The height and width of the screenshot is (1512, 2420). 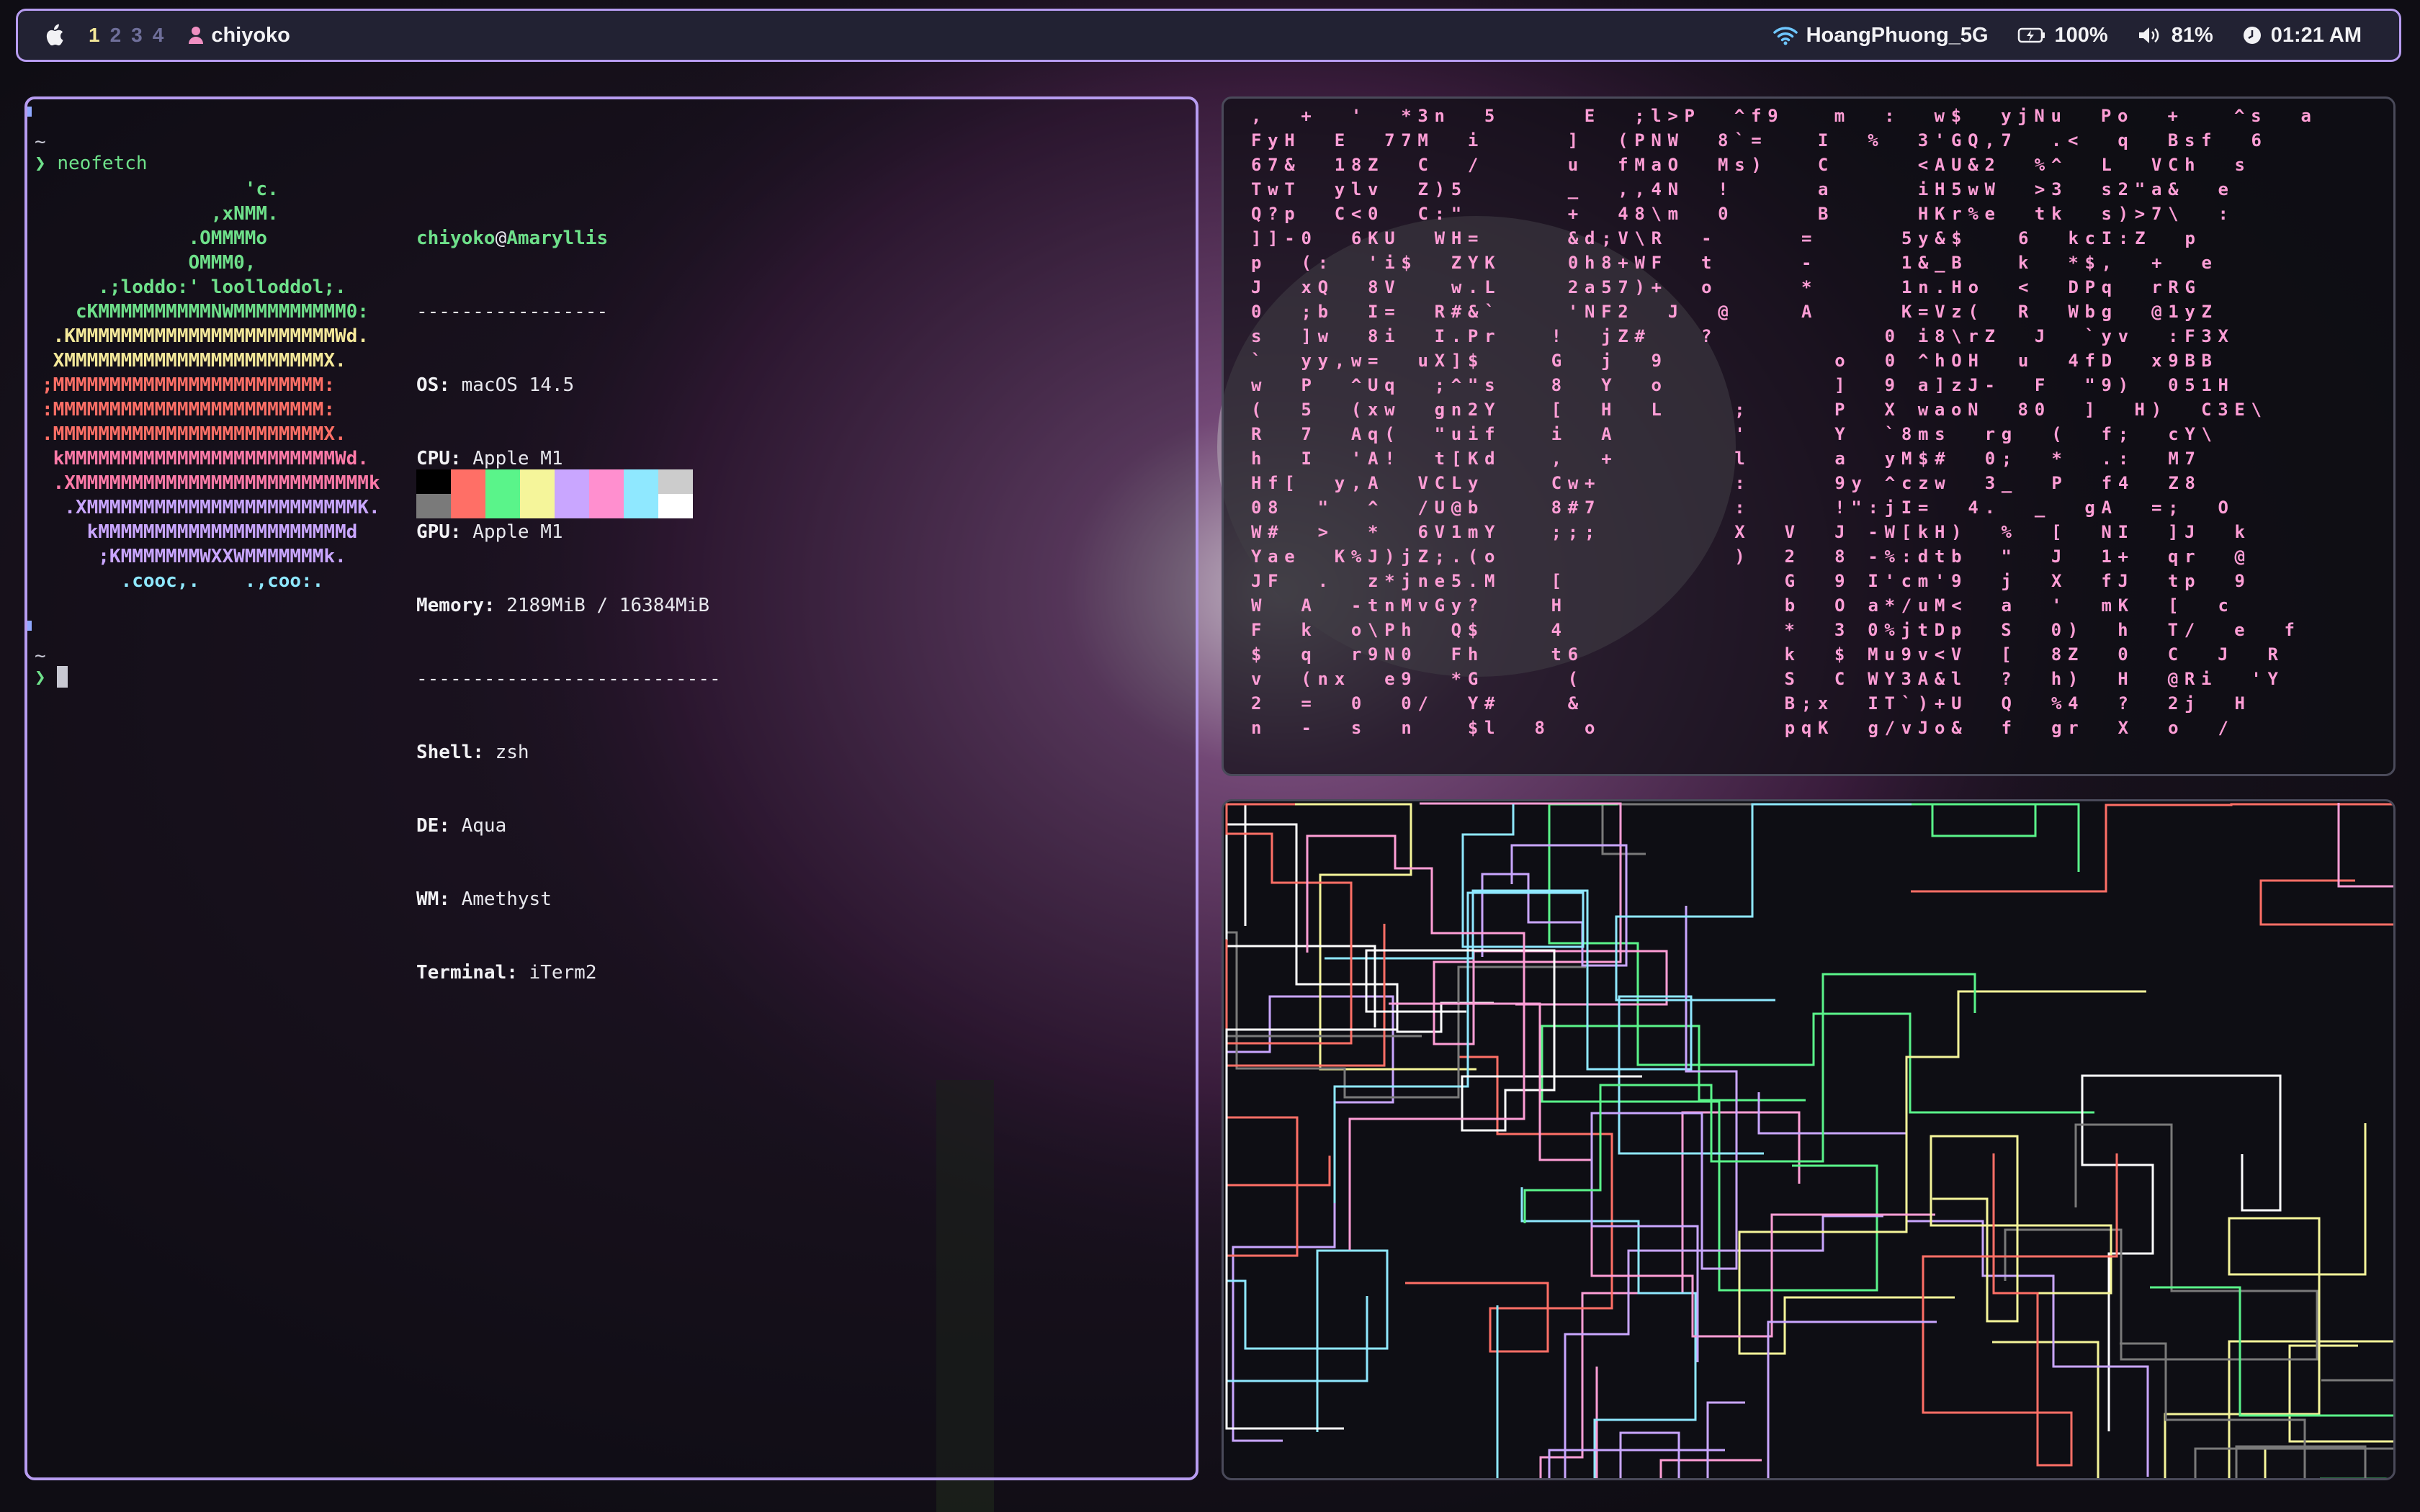 I want to click on volume-percent: 81%, so click(x=2192, y=35).